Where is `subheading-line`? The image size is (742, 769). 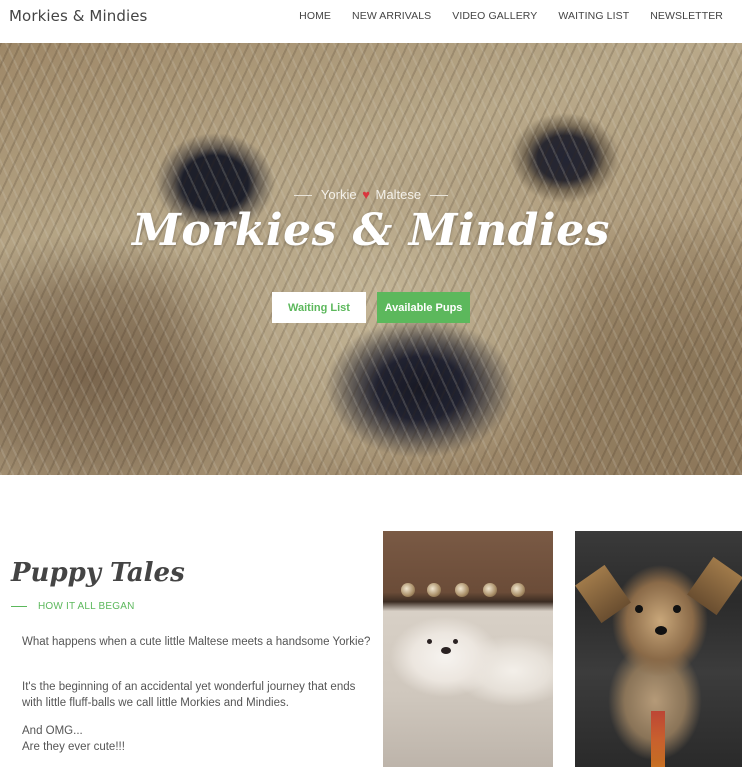 subheading-line is located at coordinates (19, 606).